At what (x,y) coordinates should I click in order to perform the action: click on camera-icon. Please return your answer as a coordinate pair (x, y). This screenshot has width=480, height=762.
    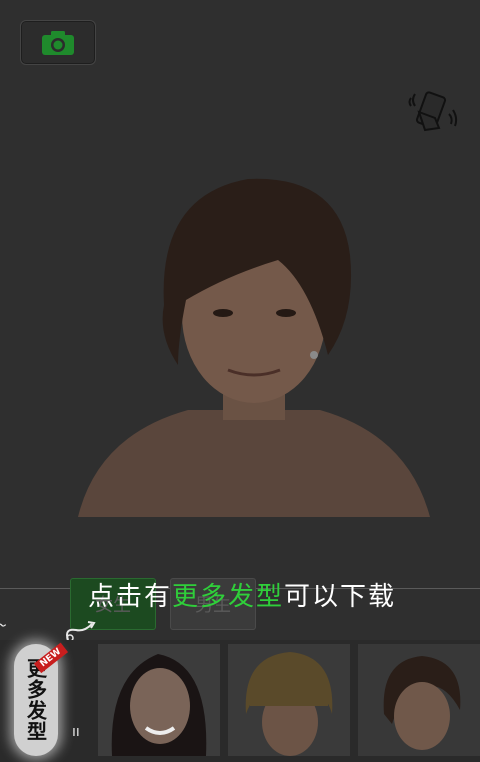
    Looking at the image, I should click on (58, 42).